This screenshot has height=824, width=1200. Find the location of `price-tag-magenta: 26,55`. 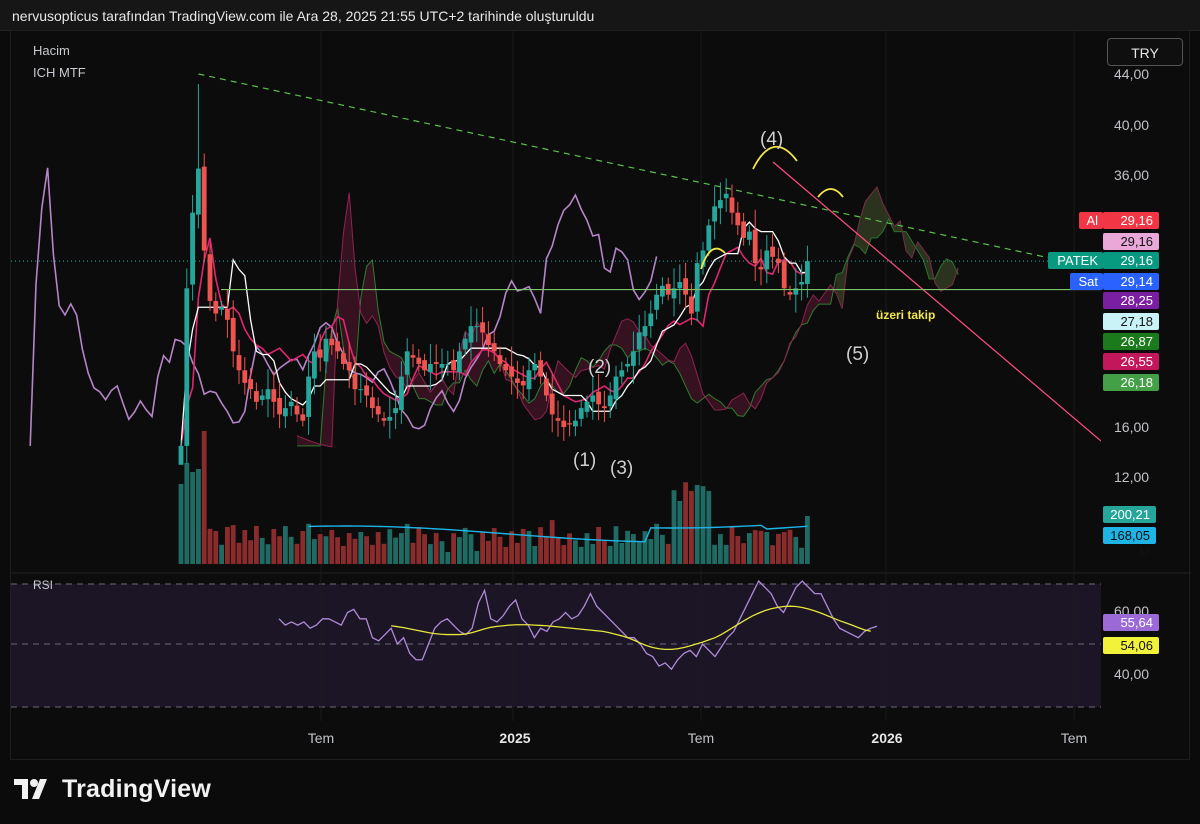

price-tag-magenta: 26,55 is located at coordinates (1131, 361).